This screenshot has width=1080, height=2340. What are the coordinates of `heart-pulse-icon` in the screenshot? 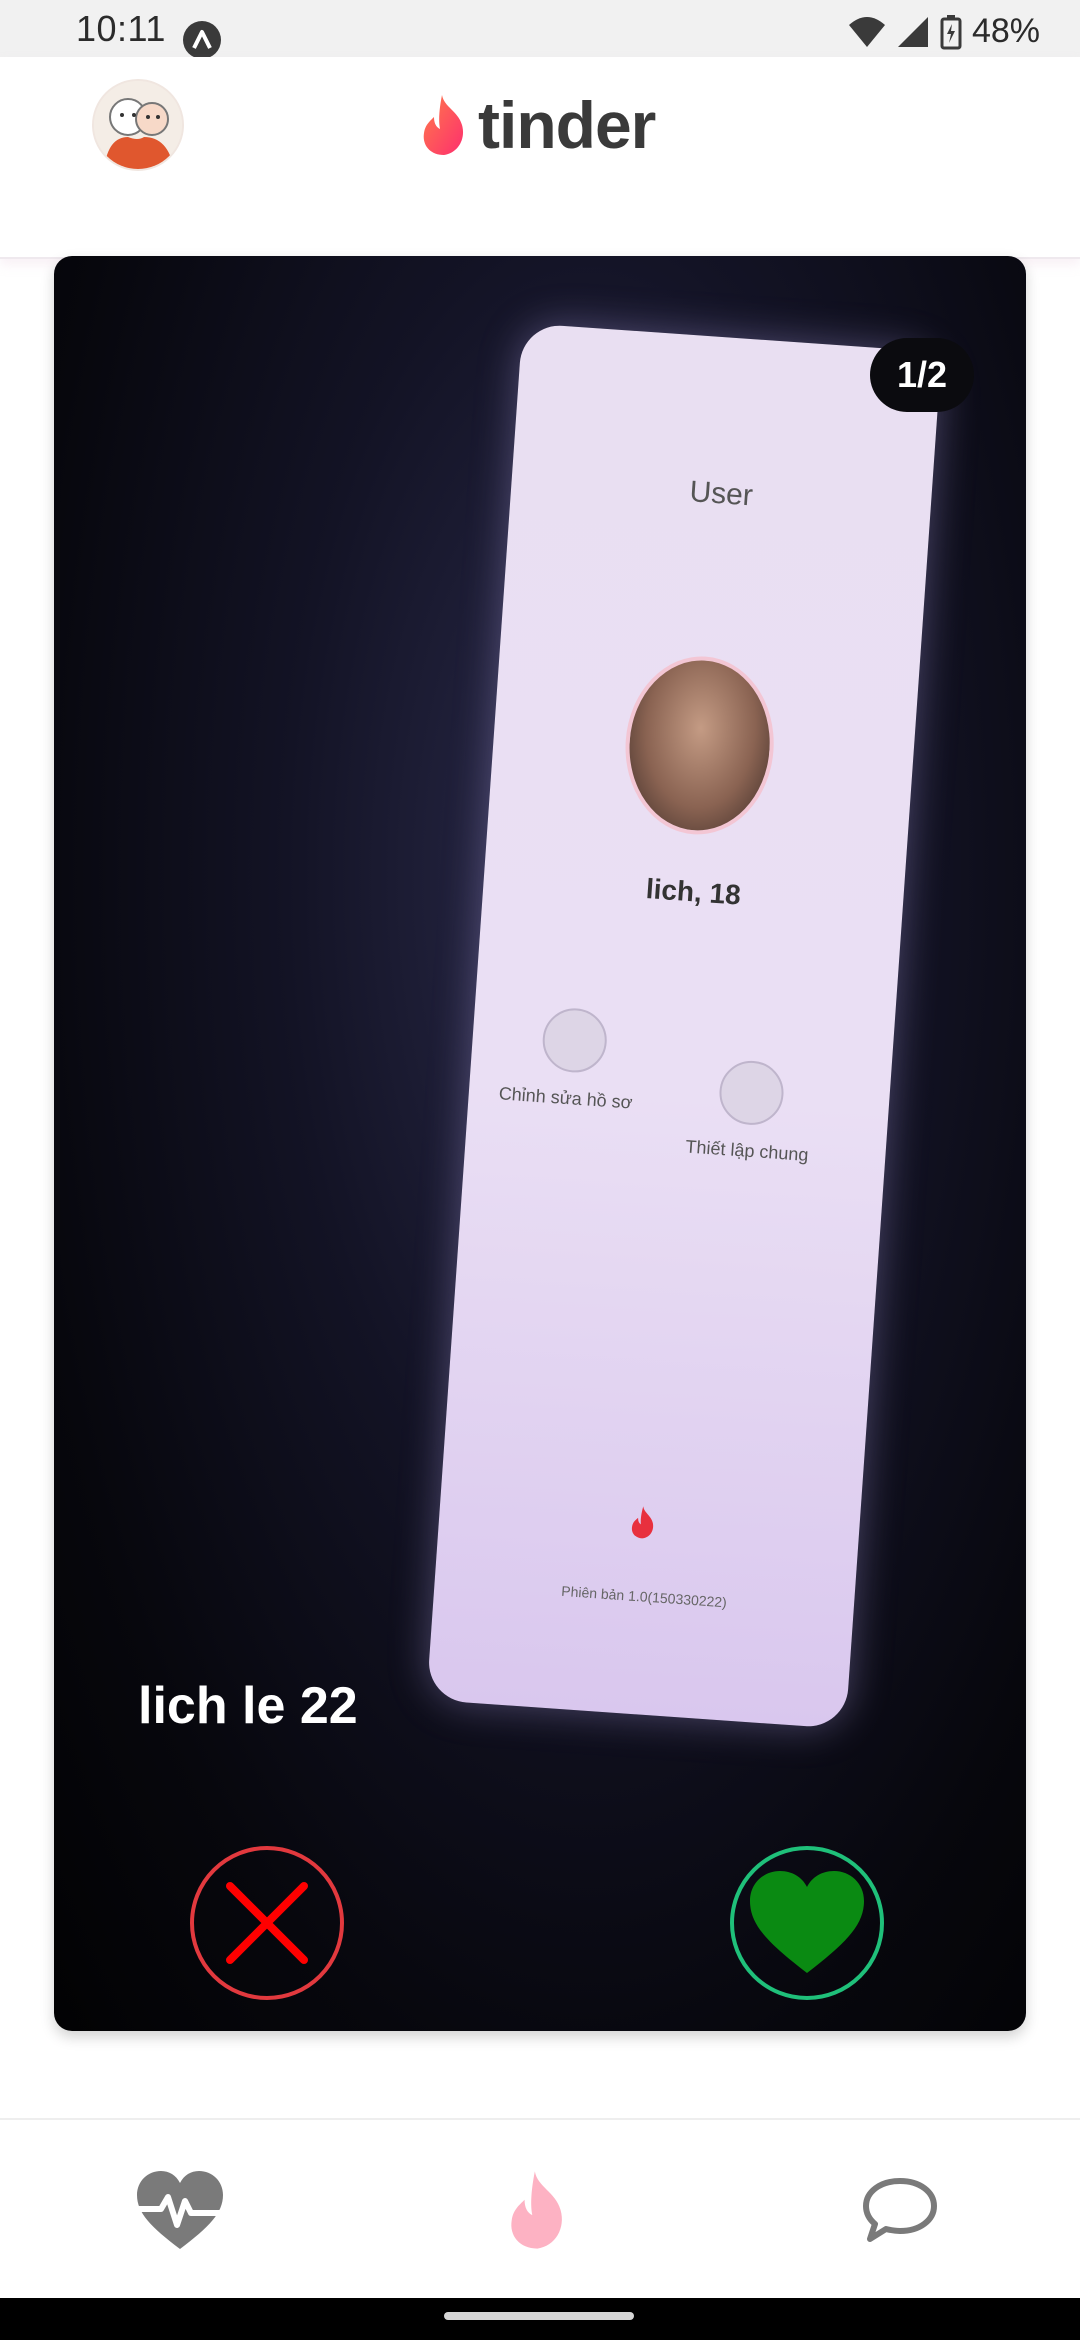 It's located at (180, 2210).